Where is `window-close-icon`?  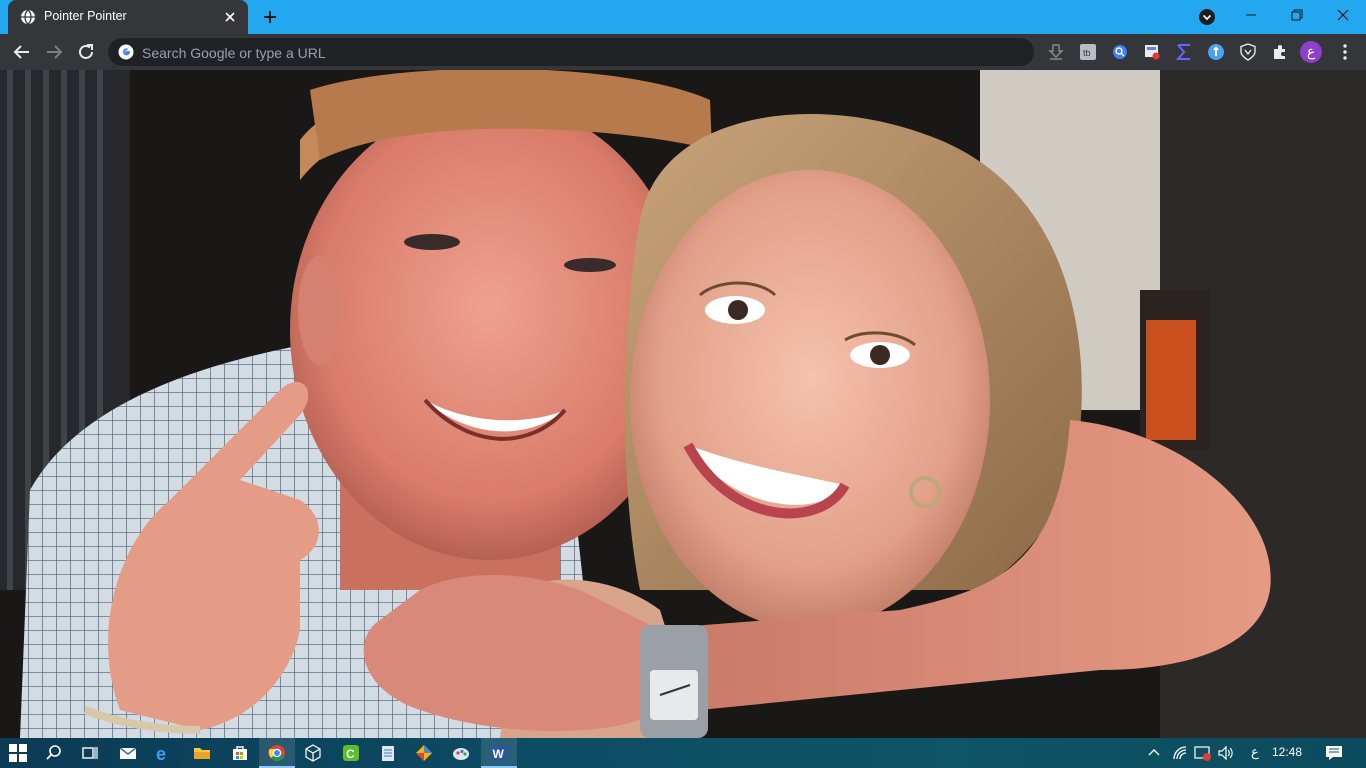
window-close-icon is located at coordinates (1343, 15).